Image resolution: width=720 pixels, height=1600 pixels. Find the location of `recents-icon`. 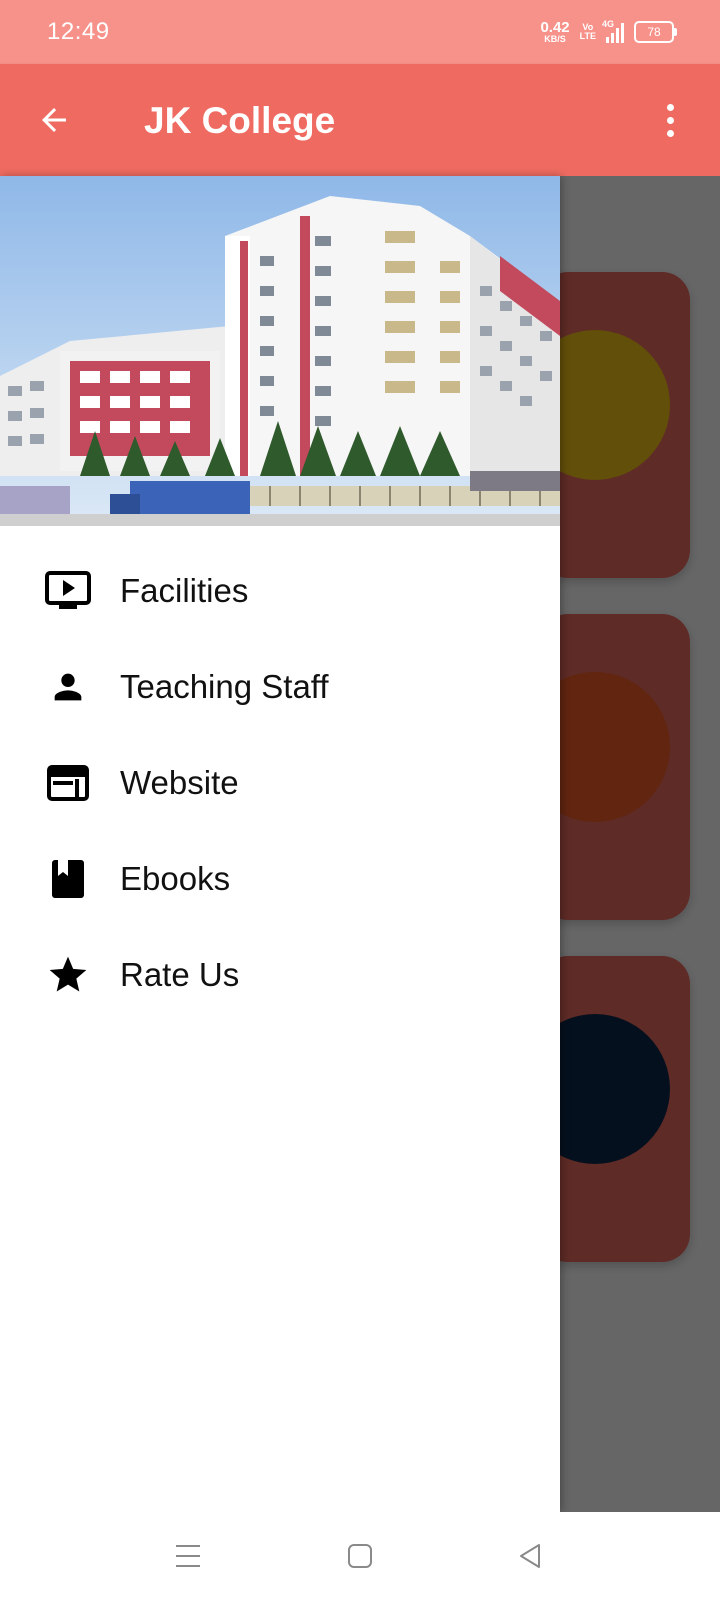

recents-icon is located at coordinates (188, 1556).